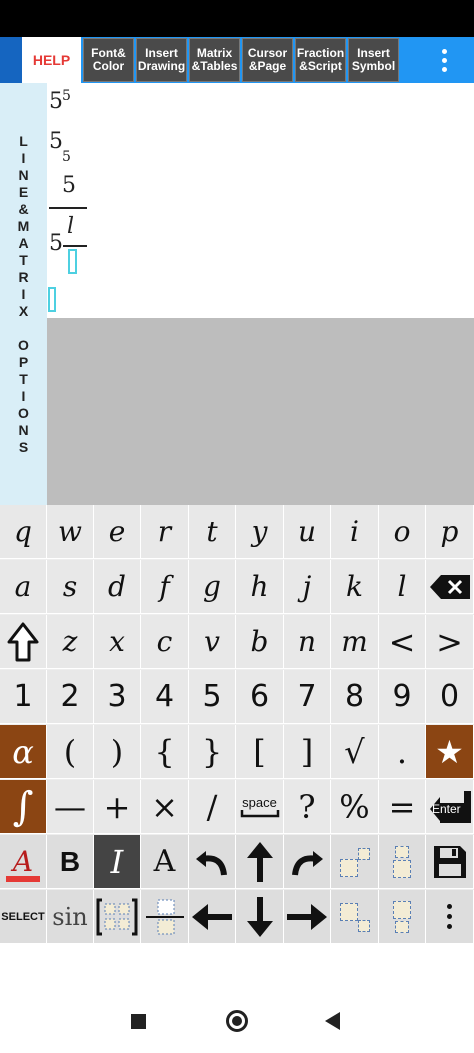 This screenshot has width=474, height=1053. I want to click on key-h: h, so click(260, 587).